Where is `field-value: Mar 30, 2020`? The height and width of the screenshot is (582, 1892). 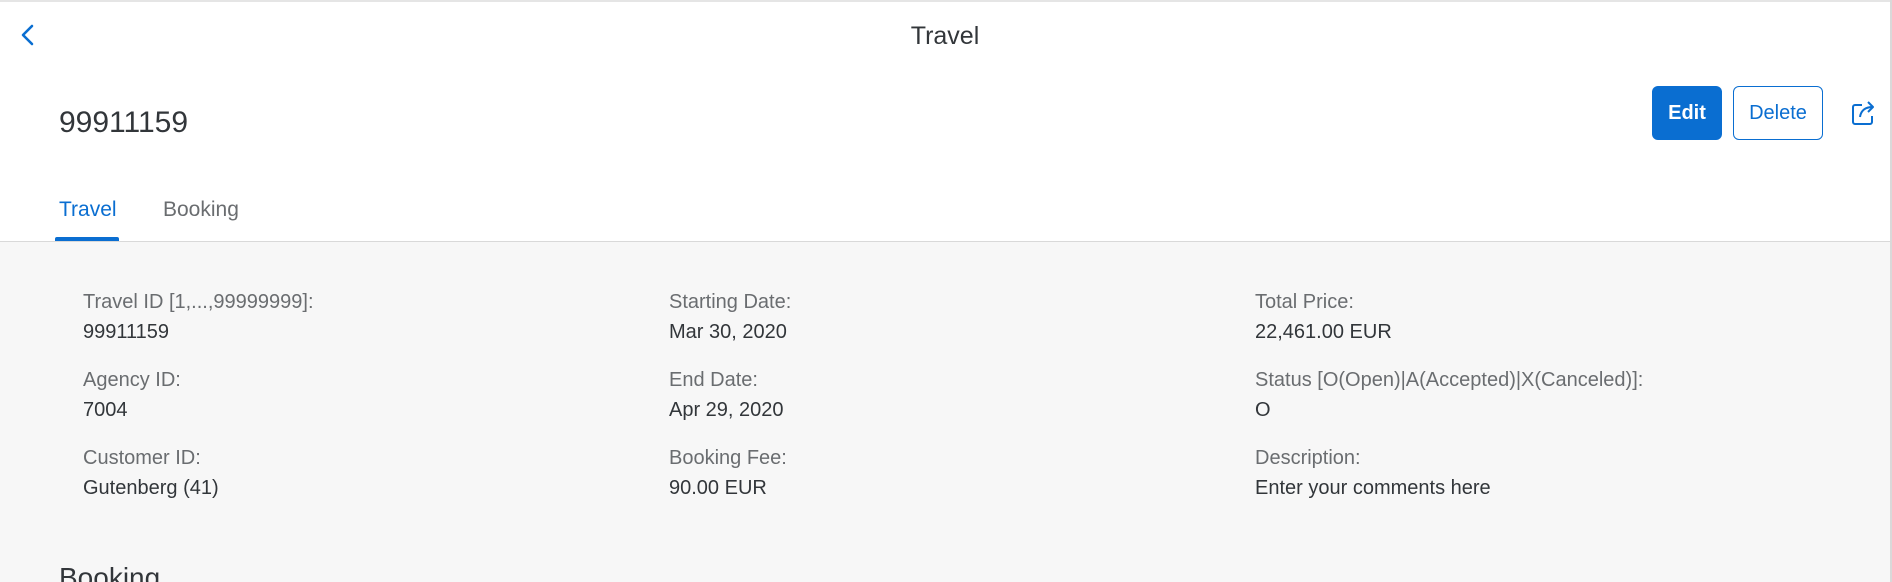 field-value: Mar 30, 2020 is located at coordinates (728, 332).